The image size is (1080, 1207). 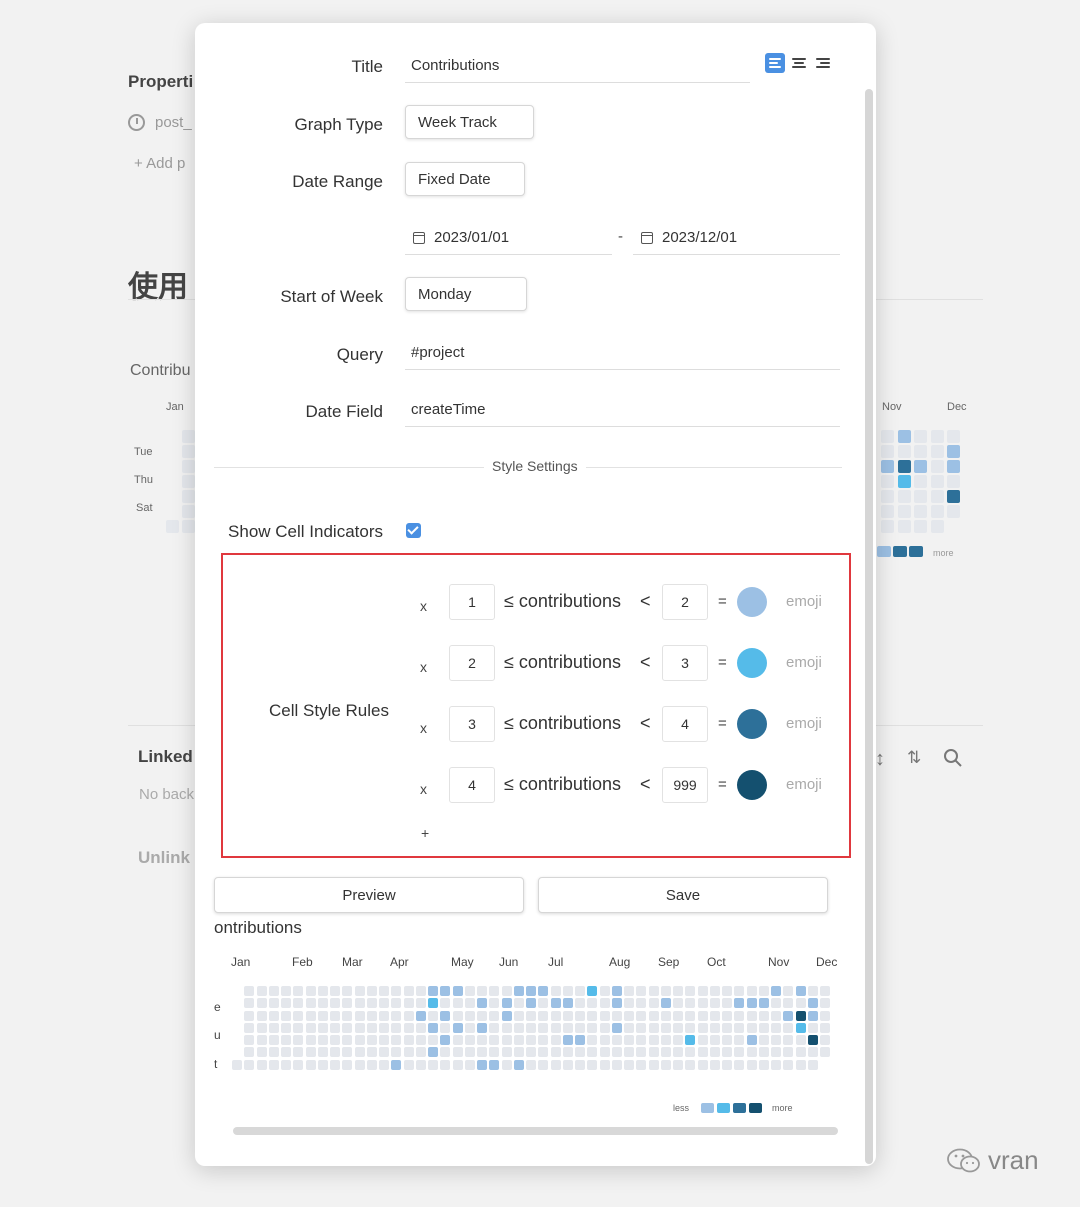 What do you see at coordinates (508, 238) in the screenshot?
I see `start-date-input: 2023/01/01` at bounding box center [508, 238].